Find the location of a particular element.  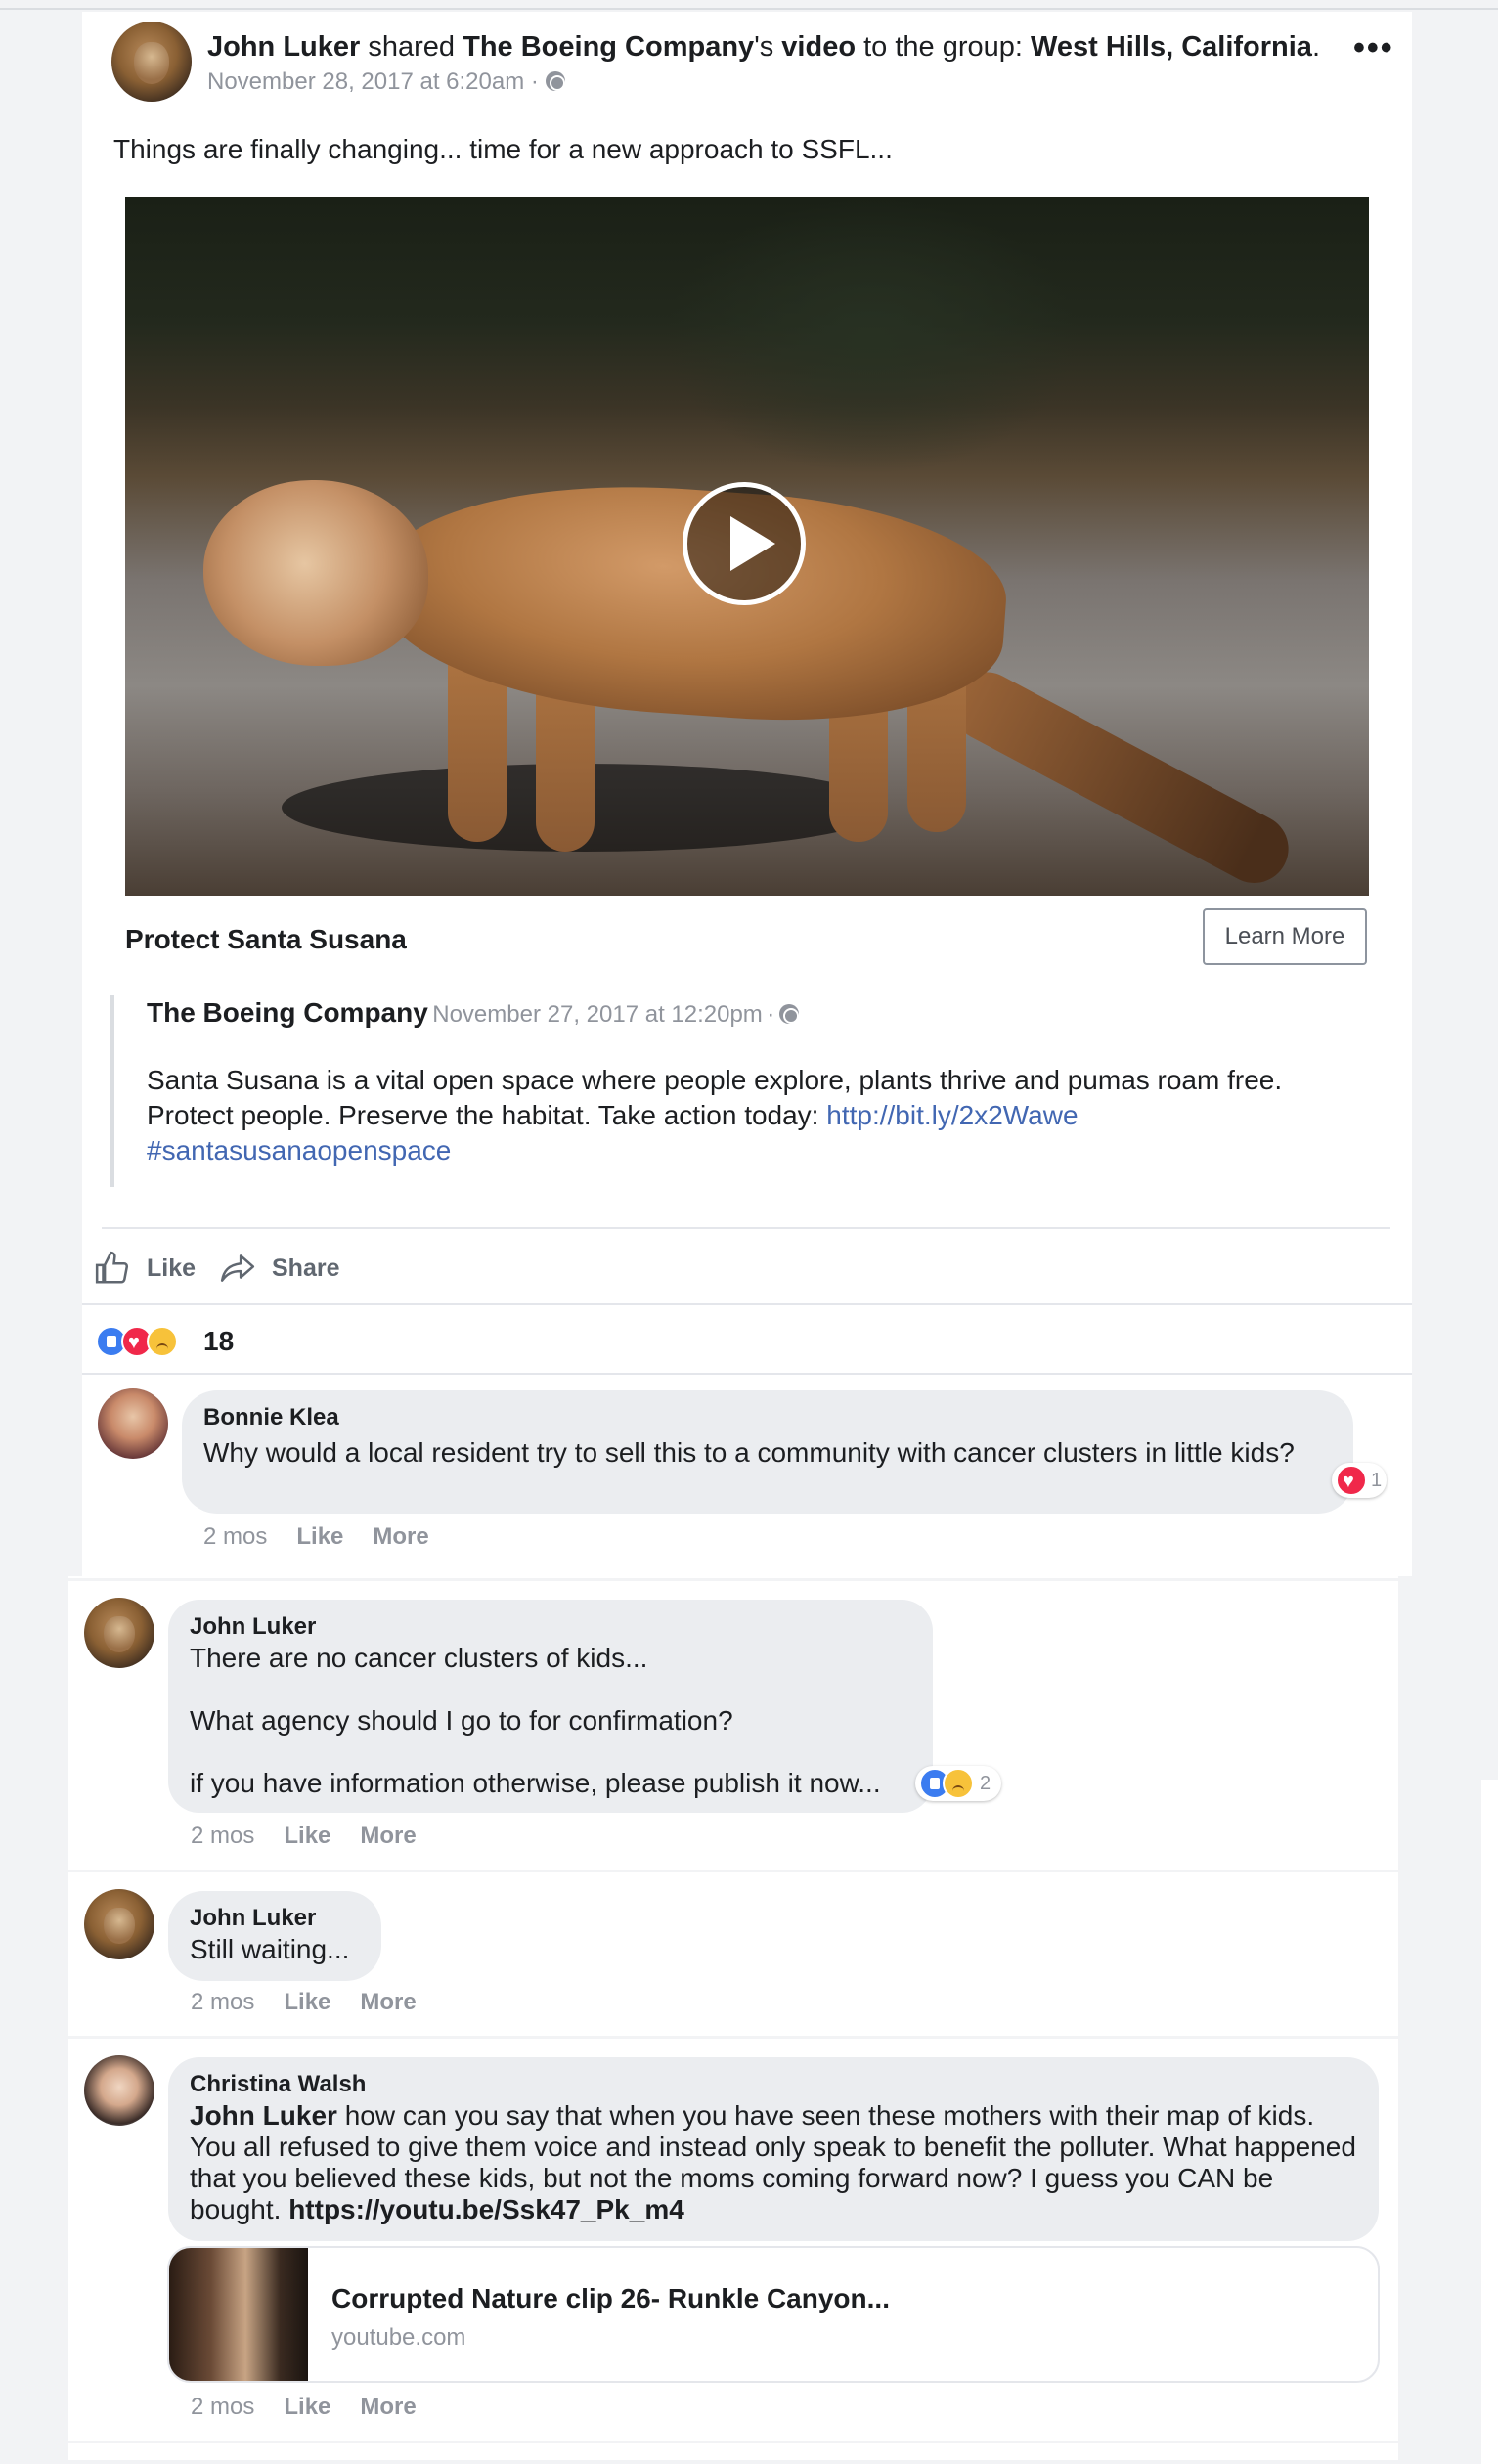

page-edge is located at coordinates (1489, 2122).